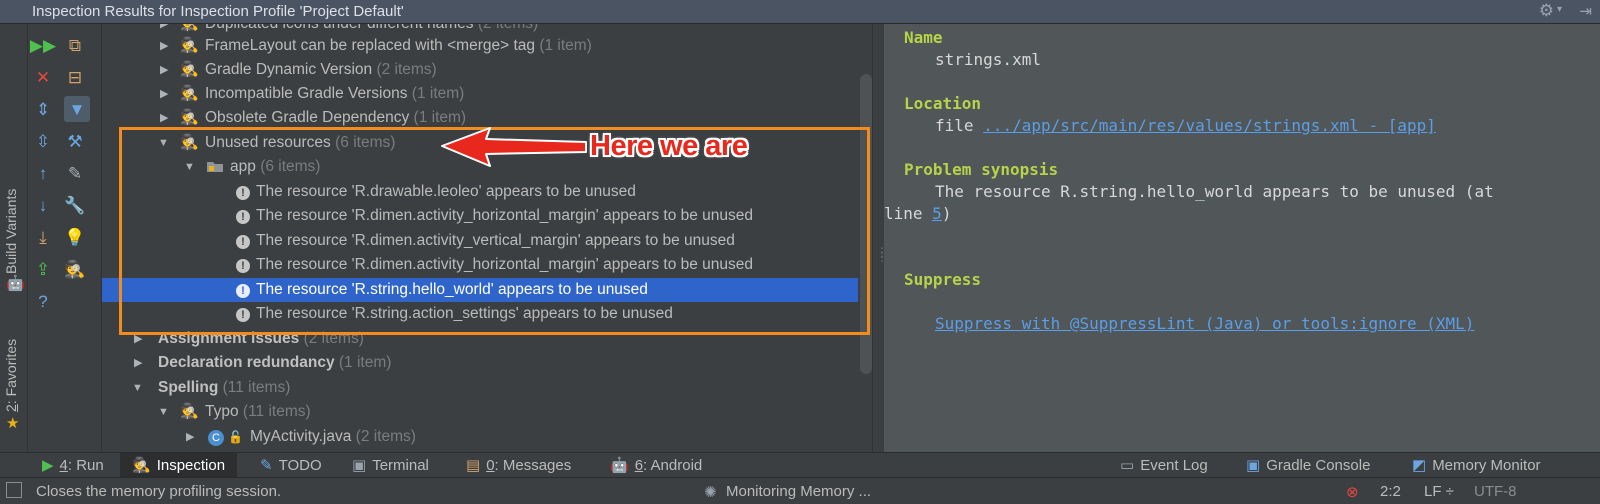 The image size is (1600, 504). I want to click on build-variants-label: Build Variants, so click(11, 231).